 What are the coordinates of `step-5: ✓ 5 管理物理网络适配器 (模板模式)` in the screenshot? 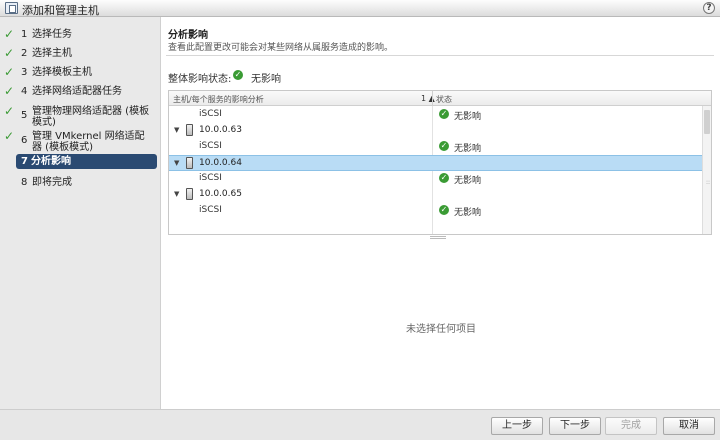 It's located at (80, 116).